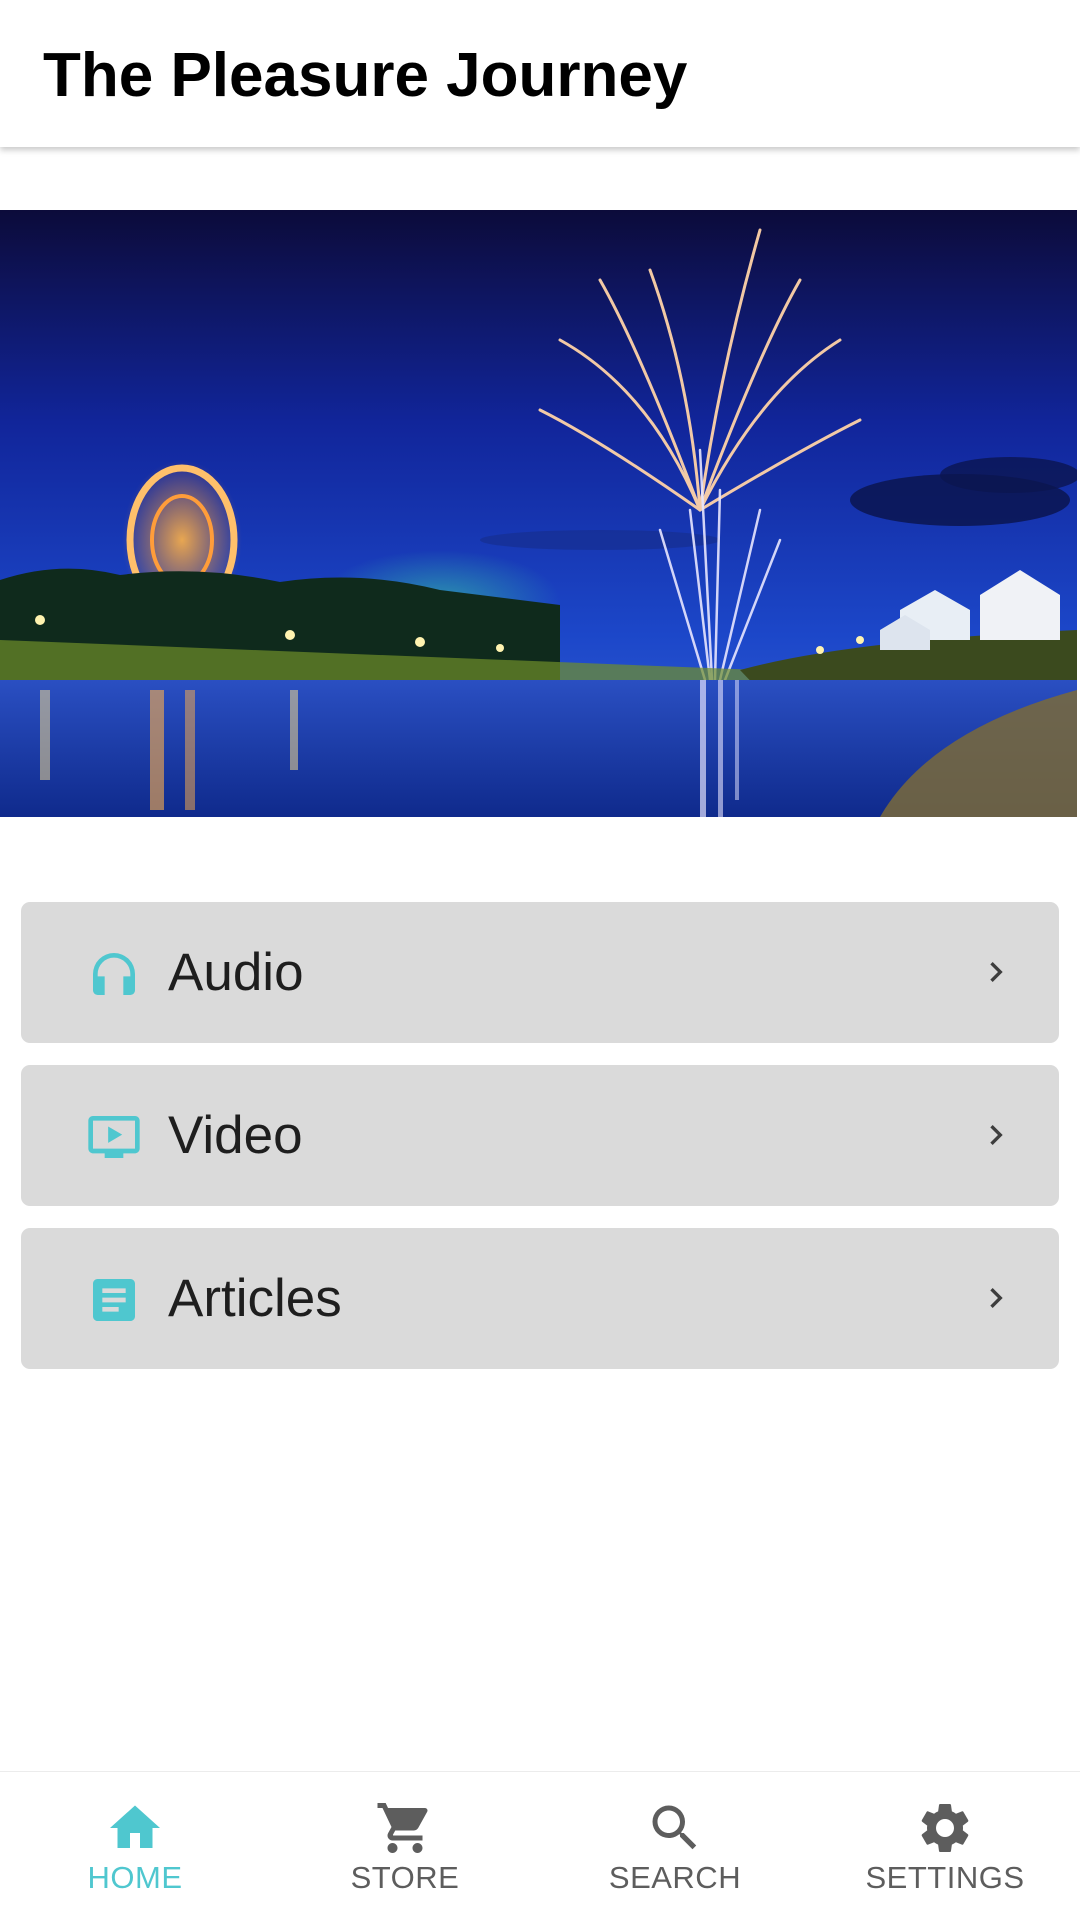 The image size is (1080, 1921). Describe the element at coordinates (114, 1300) in the screenshot. I see `article-icon` at that location.